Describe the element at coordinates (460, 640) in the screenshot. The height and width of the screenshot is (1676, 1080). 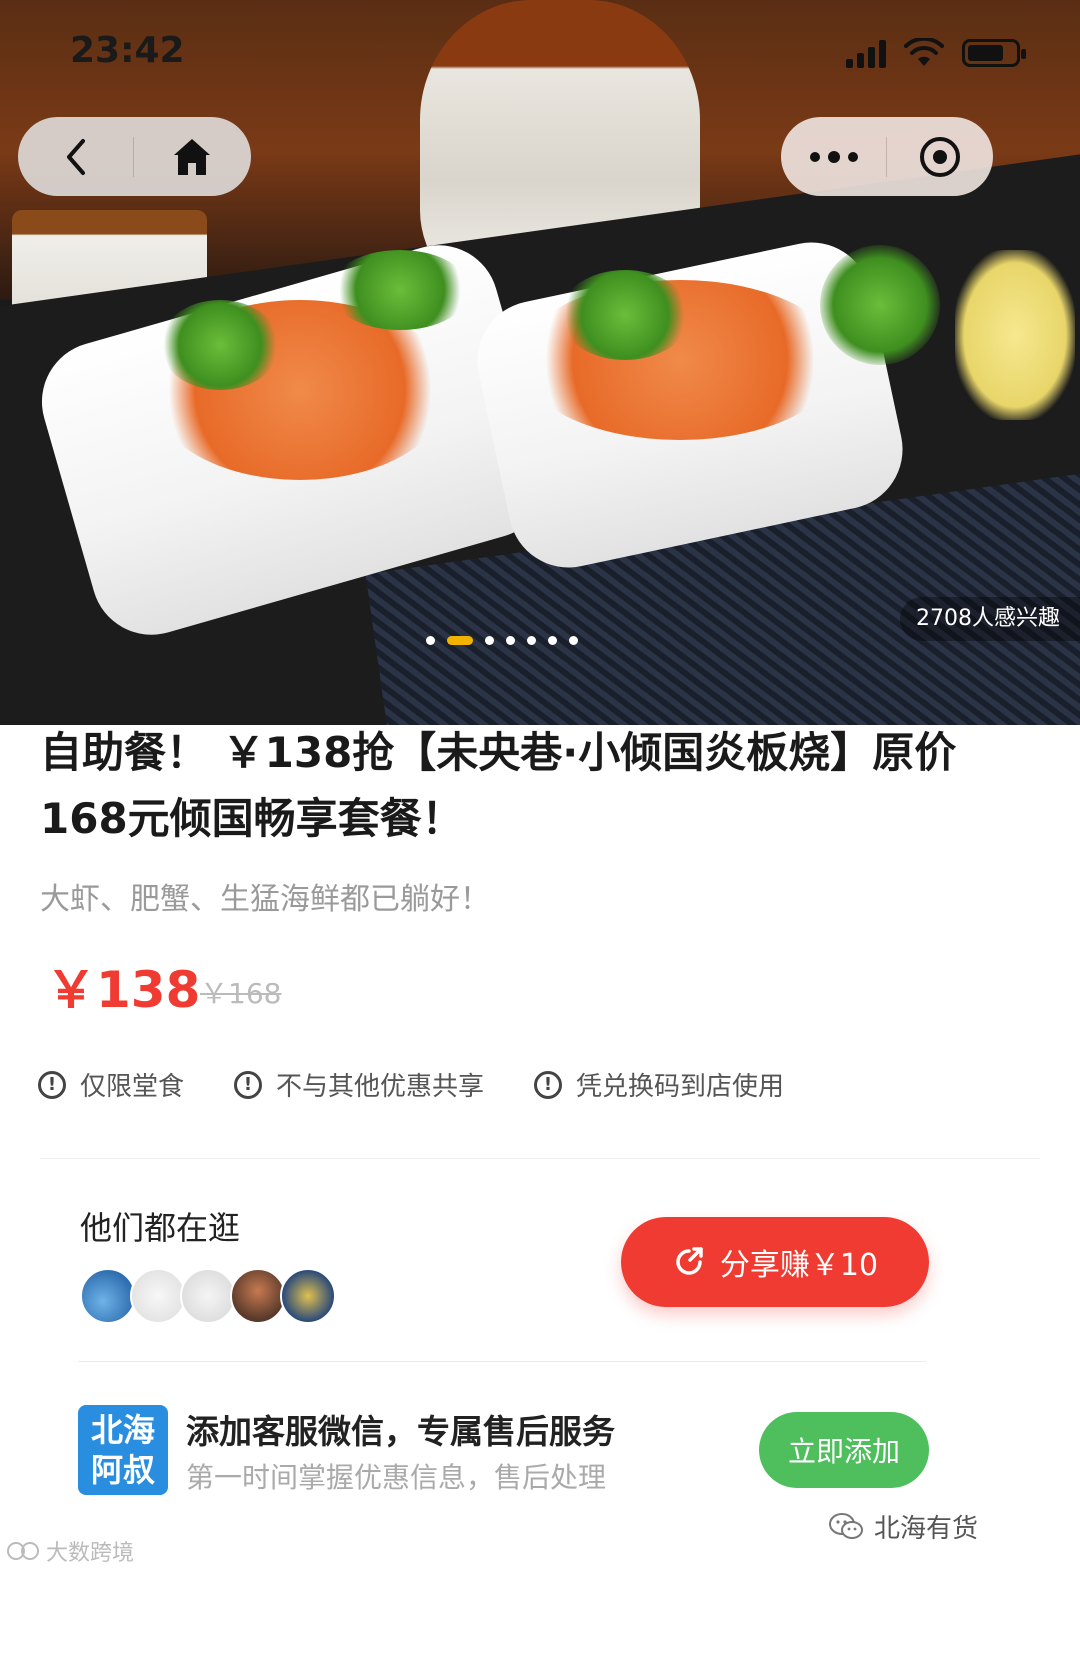
I see `carousel-dot-active` at that location.